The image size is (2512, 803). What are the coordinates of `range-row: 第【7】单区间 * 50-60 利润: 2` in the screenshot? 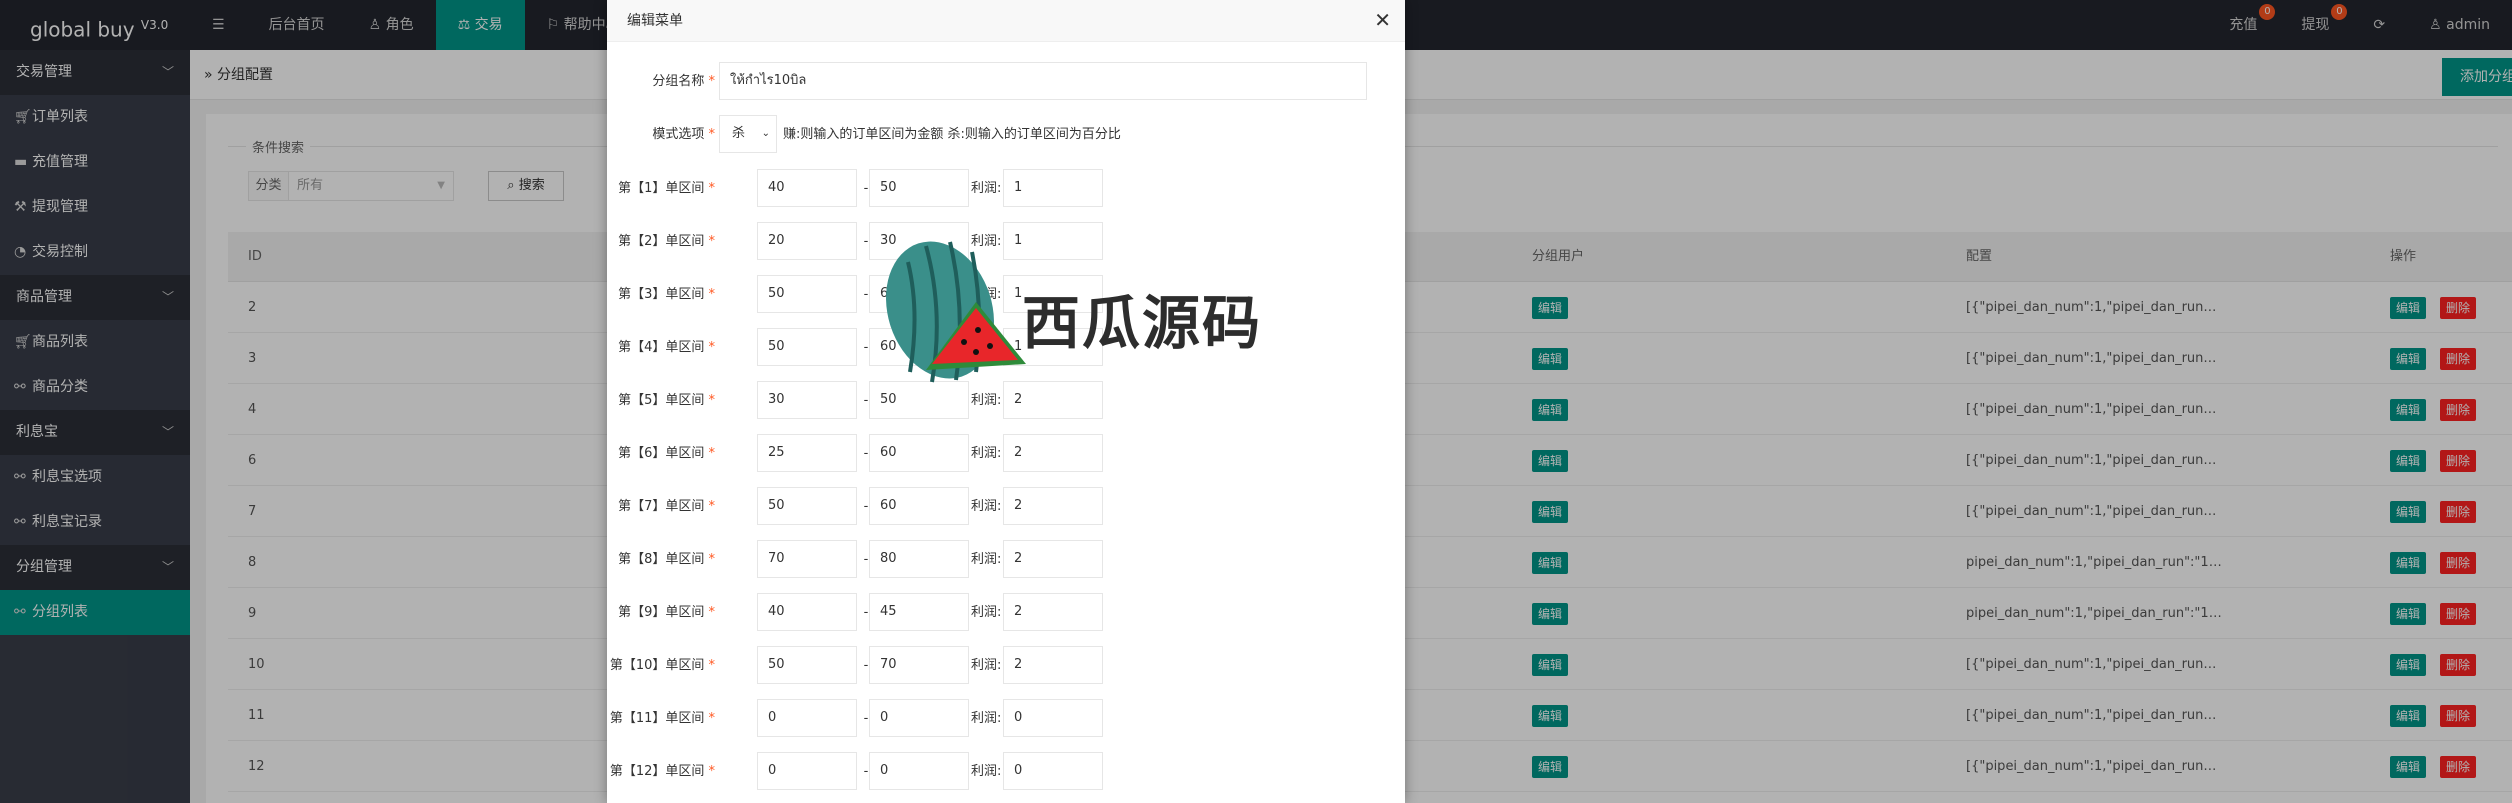 It's located at (1006, 507).